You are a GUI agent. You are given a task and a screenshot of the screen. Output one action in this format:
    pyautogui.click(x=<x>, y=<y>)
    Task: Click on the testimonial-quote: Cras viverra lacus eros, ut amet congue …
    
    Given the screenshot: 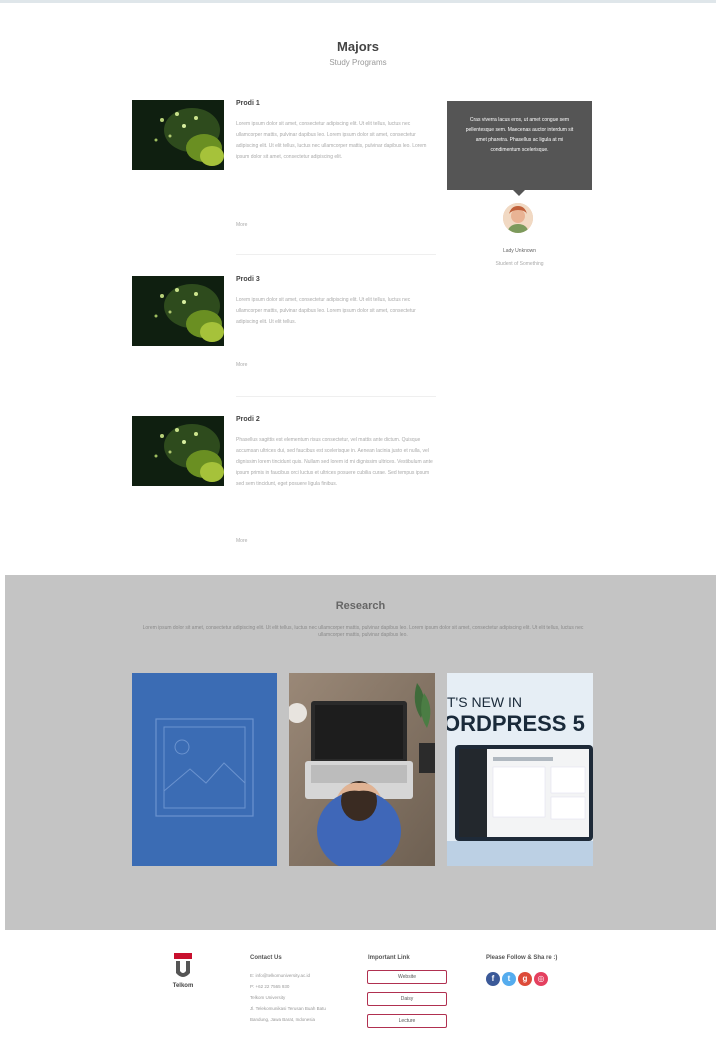 What is the action you would take?
    pyautogui.click(x=519, y=145)
    